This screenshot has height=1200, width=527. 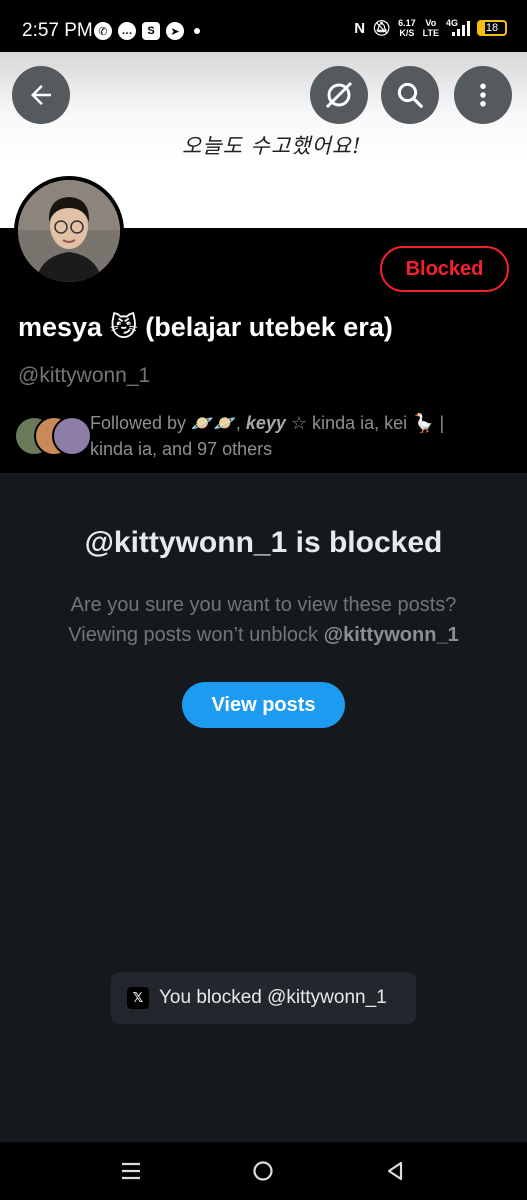 I want to click on more-vertical-icon, so click(x=483, y=95).